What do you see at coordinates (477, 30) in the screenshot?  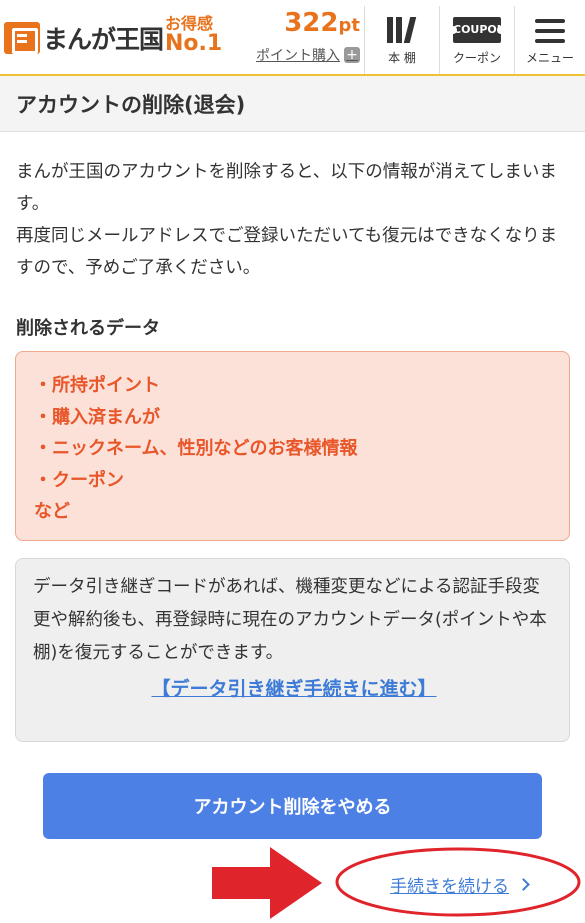 I see `coupon-ticket-icon: COUPON` at bounding box center [477, 30].